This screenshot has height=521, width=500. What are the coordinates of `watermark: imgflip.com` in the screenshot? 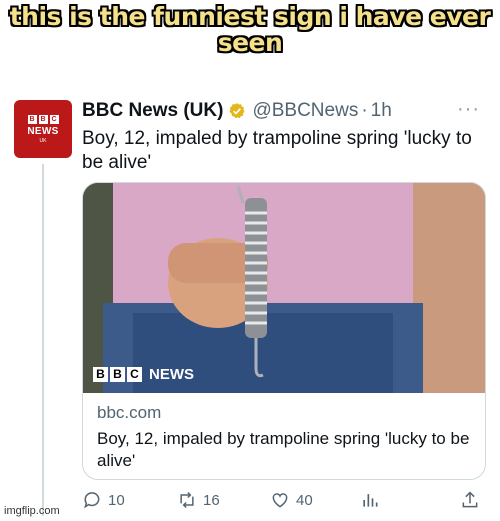 It's located at (32, 511).